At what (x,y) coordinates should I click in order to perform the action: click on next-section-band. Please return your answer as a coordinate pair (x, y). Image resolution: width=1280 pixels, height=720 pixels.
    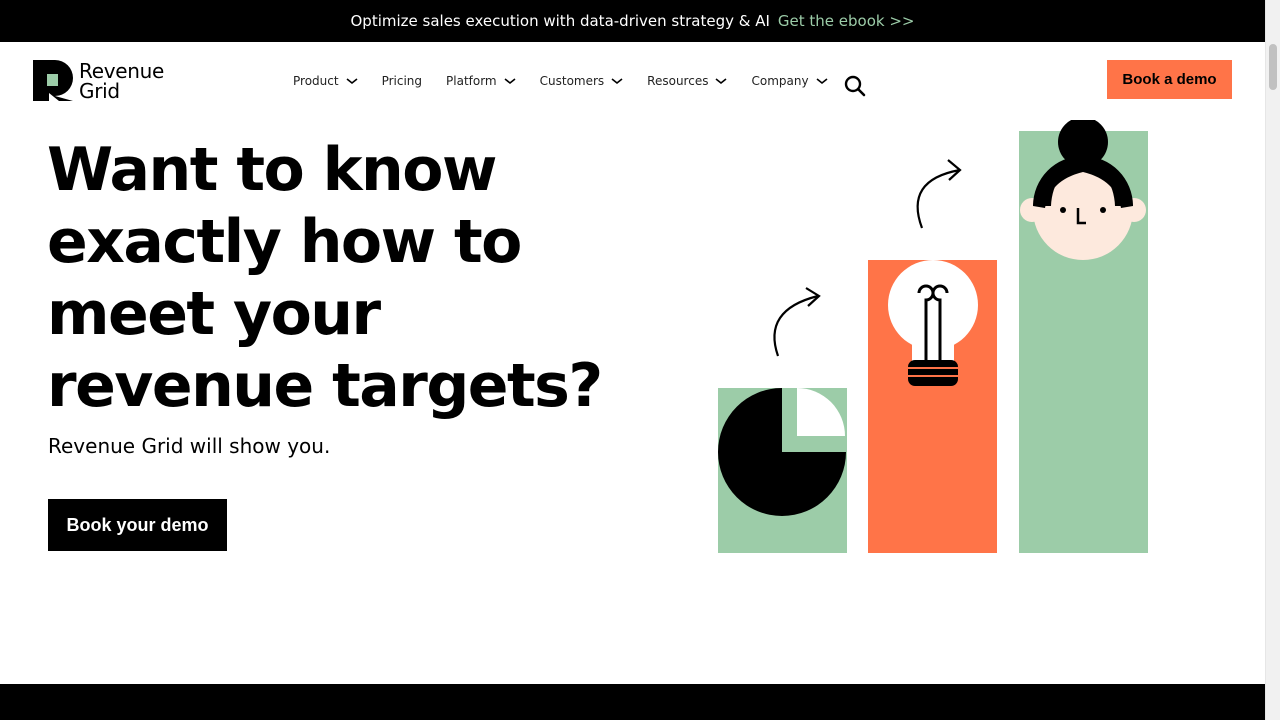
    Looking at the image, I should click on (632, 702).